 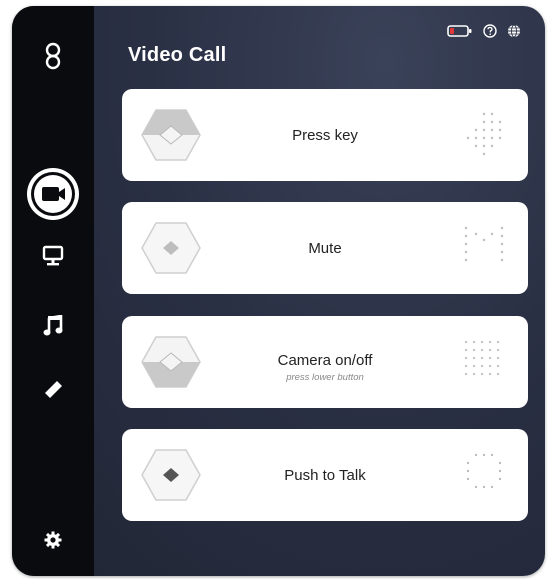 I want to click on page-title: Video Call, so click(x=177, y=55).